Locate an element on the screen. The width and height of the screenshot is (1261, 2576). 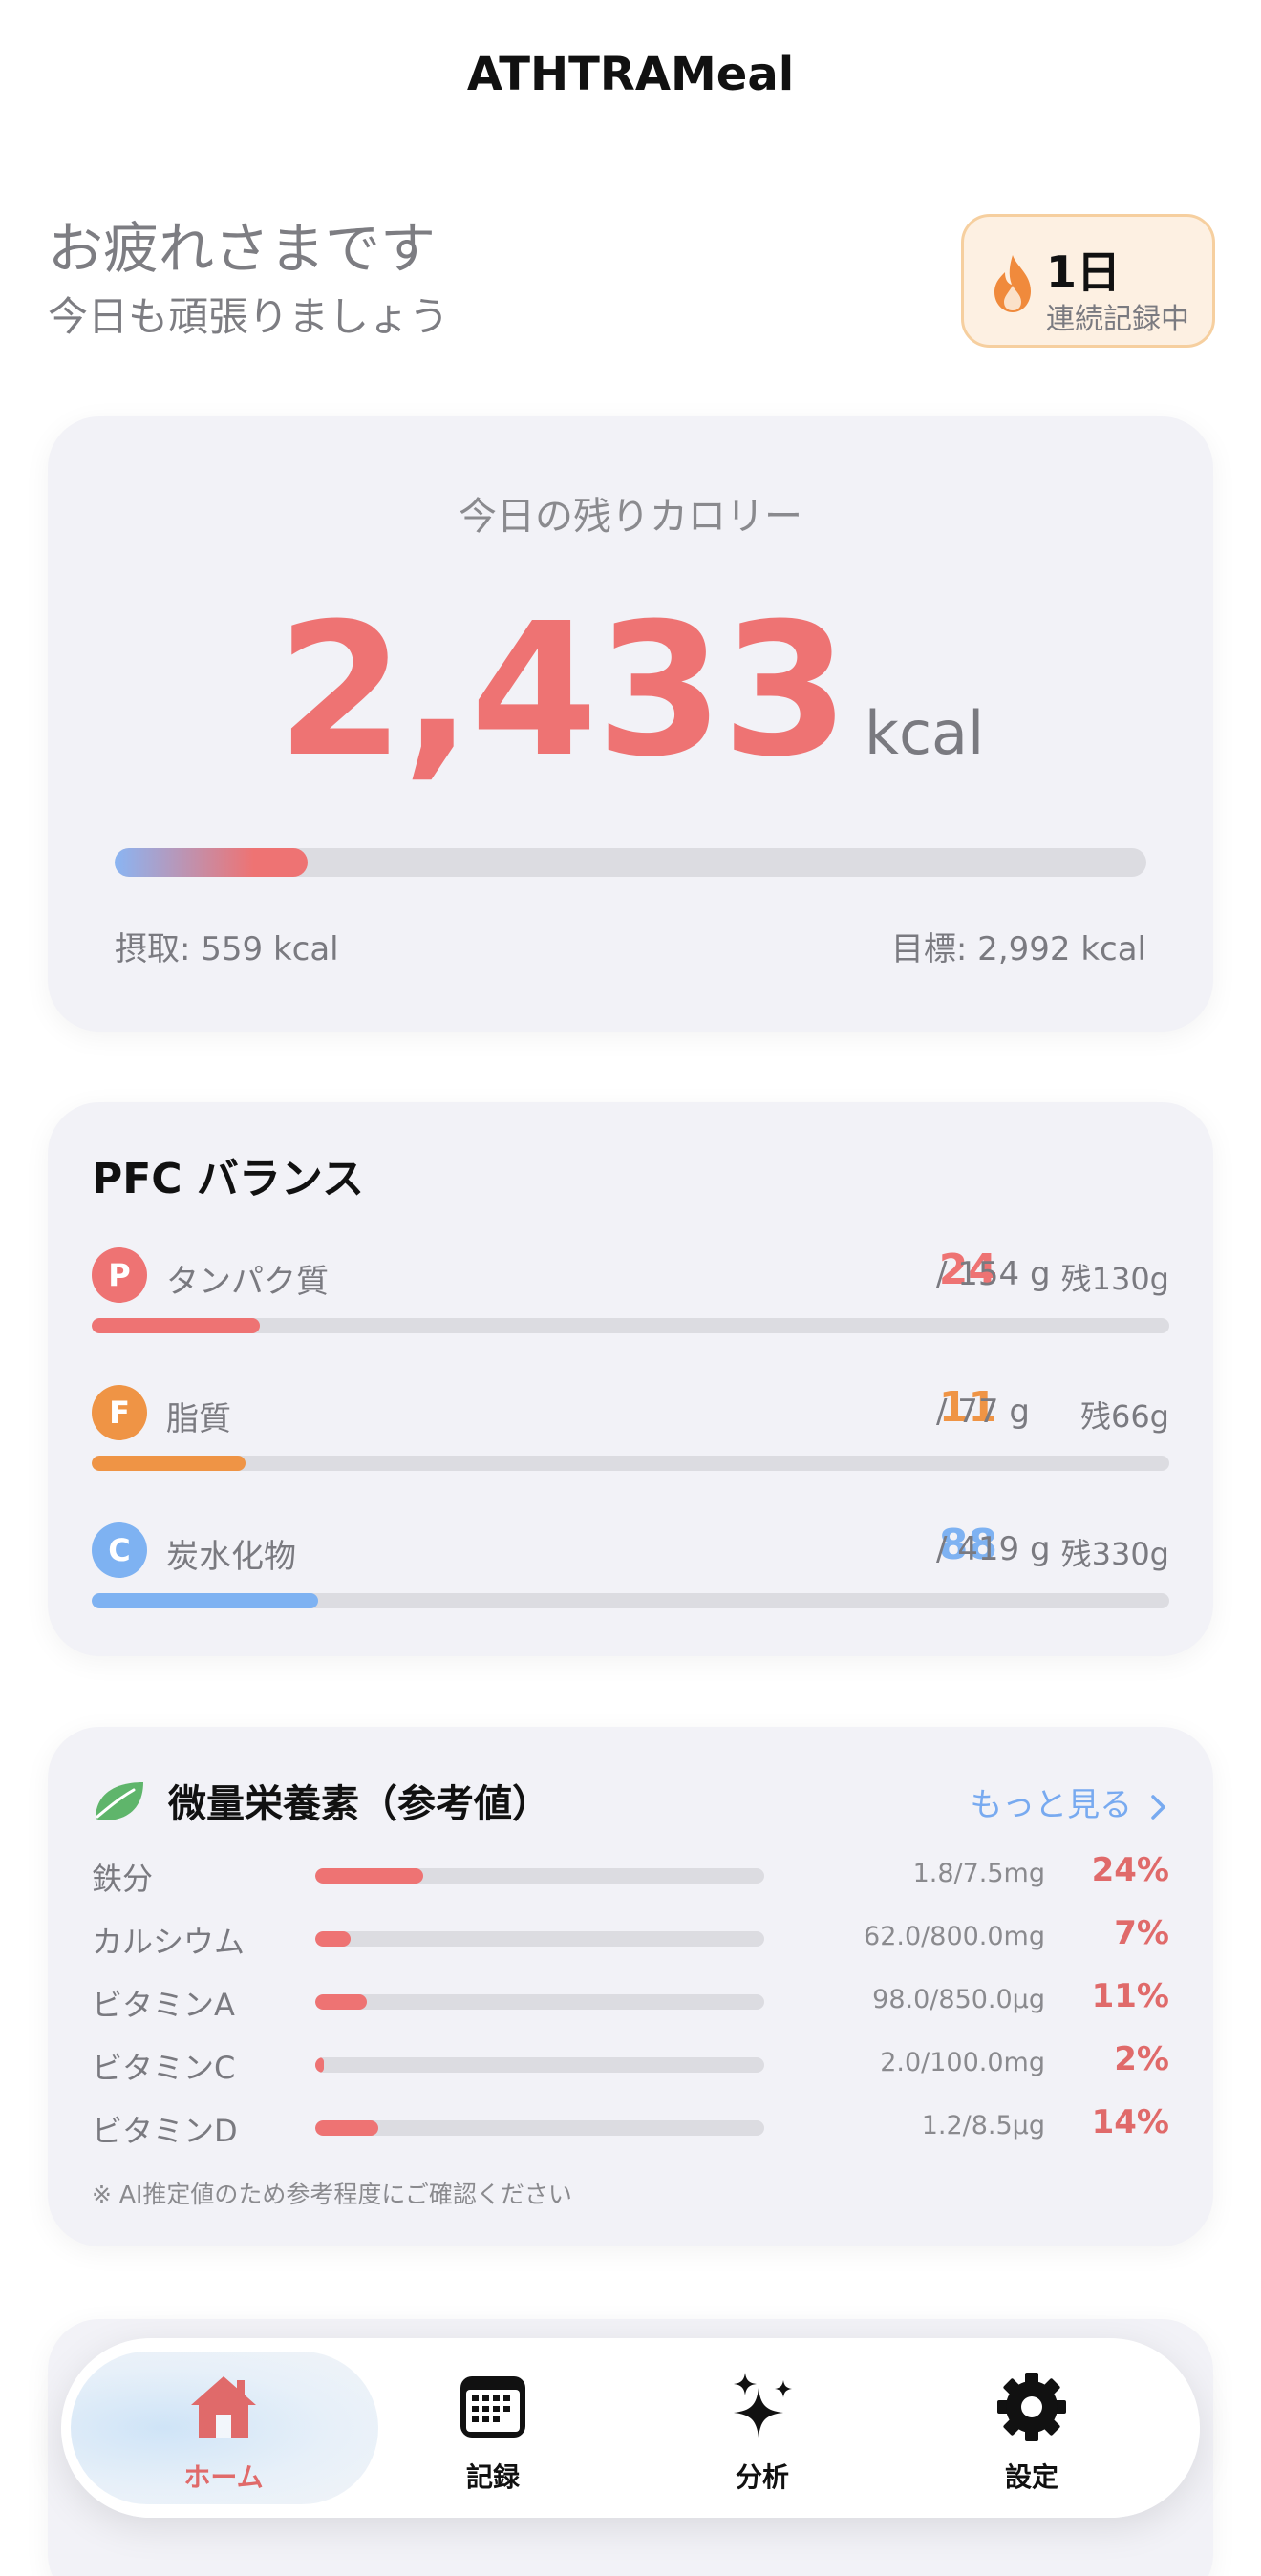
leaf-icon is located at coordinates (120, 1801).